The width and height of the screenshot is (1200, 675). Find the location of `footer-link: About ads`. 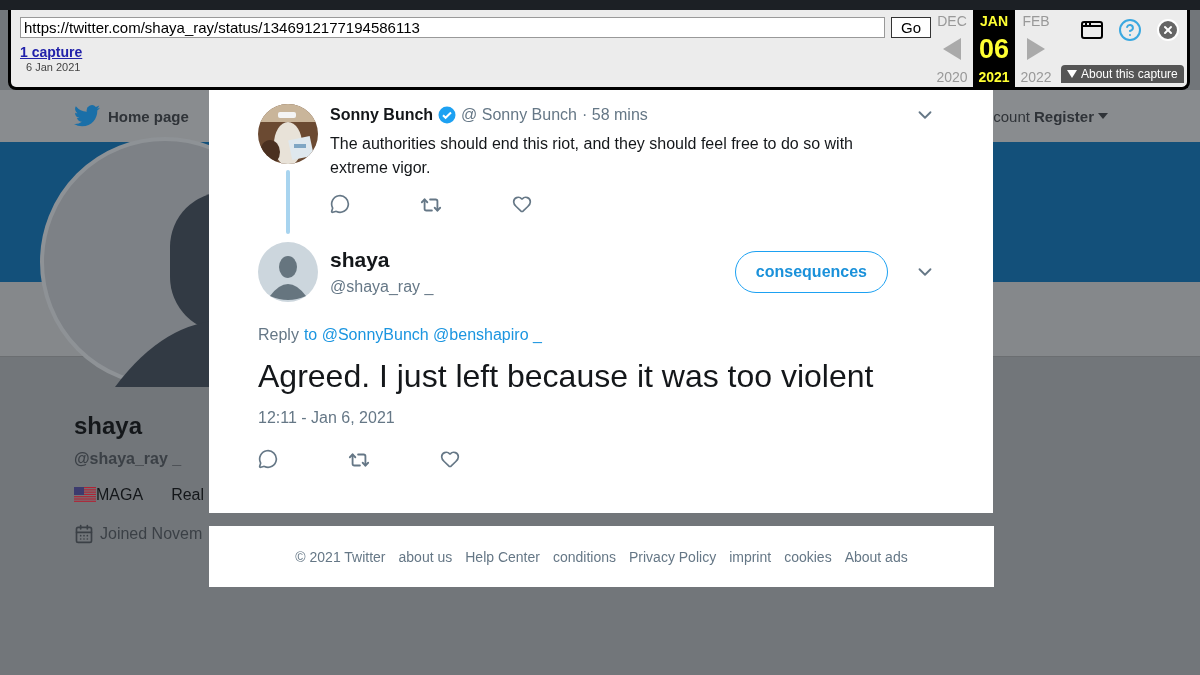

footer-link: About ads is located at coordinates (876, 556).